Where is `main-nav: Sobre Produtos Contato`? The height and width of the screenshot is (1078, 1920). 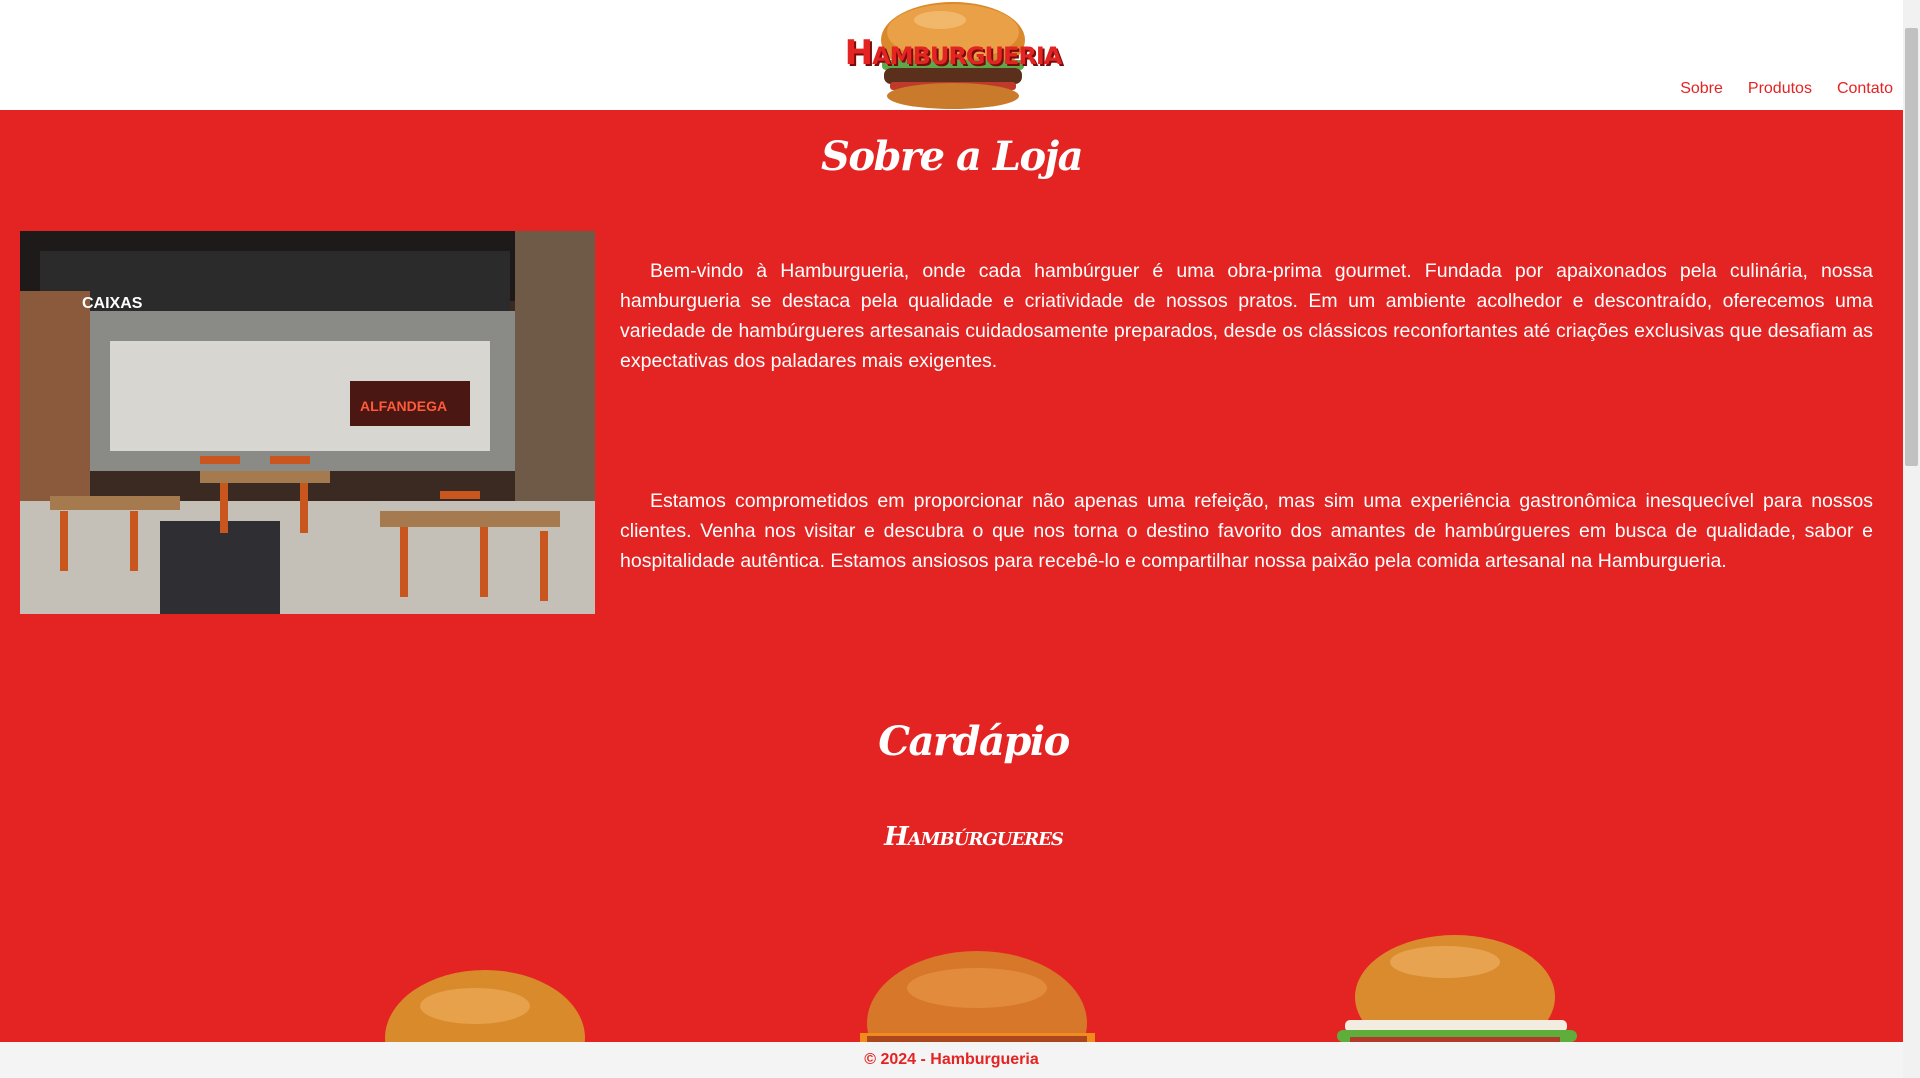
main-nav: Sobre Produtos Contato is located at coordinates (1786, 89).